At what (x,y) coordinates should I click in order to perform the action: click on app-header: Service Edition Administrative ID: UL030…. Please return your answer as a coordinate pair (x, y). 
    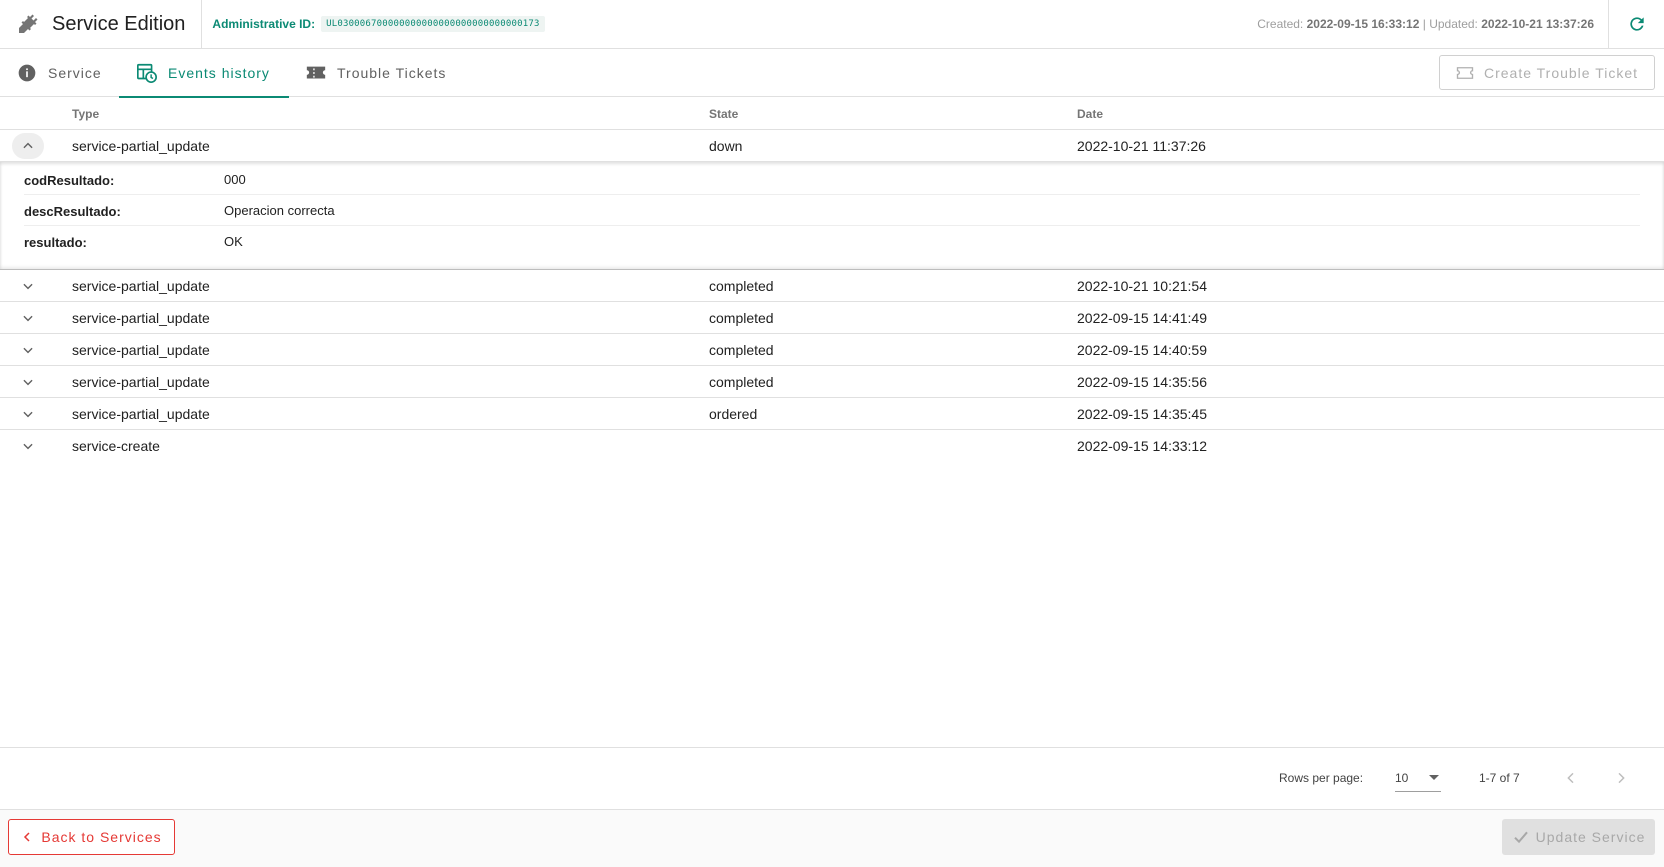
    Looking at the image, I should click on (832, 24).